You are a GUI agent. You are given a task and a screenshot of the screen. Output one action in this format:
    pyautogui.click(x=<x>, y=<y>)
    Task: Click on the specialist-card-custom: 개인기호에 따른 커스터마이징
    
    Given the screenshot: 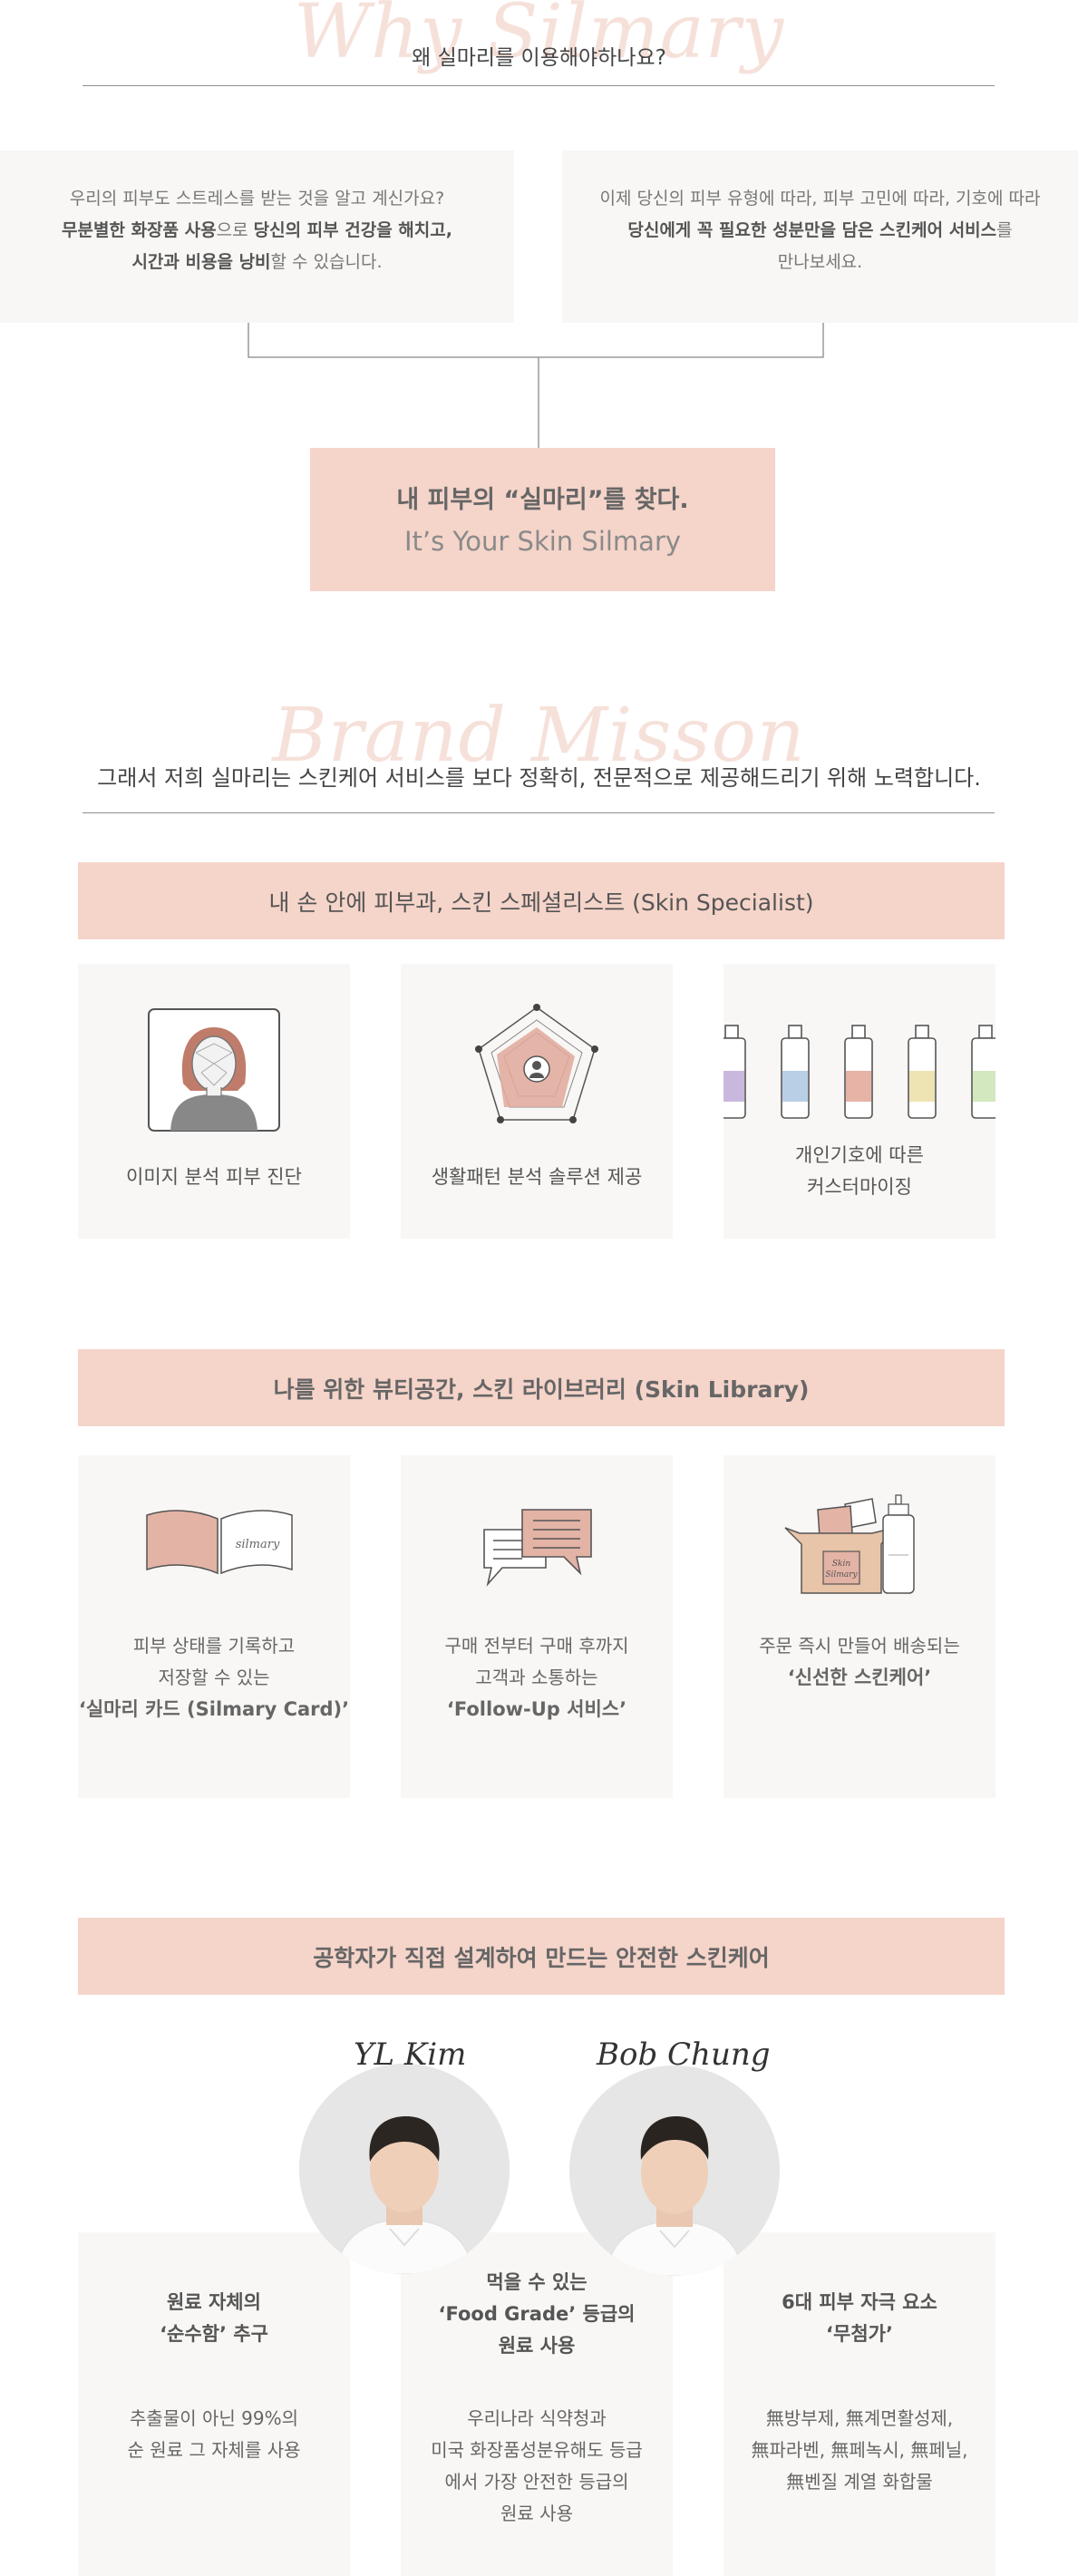 What is the action you would take?
    pyautogui.click(x=859, y=1101)
    